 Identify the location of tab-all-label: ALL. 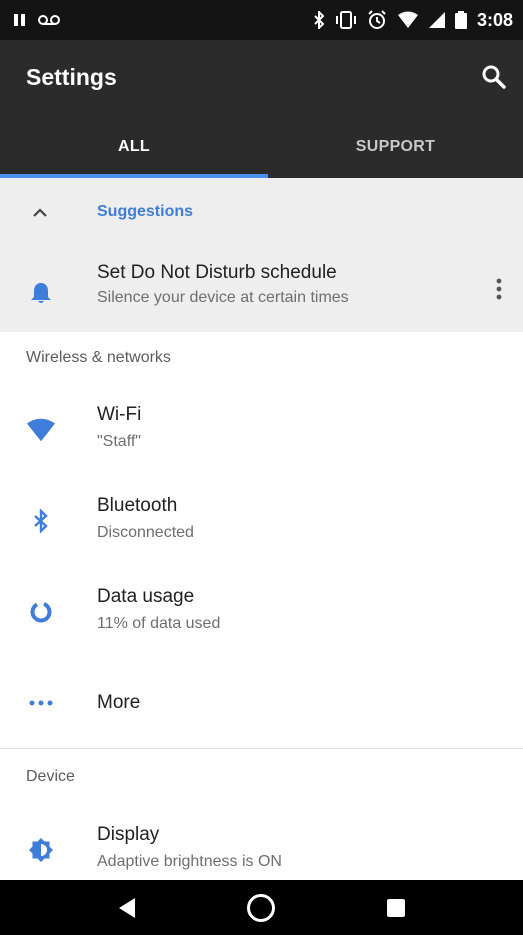
(133, 146).